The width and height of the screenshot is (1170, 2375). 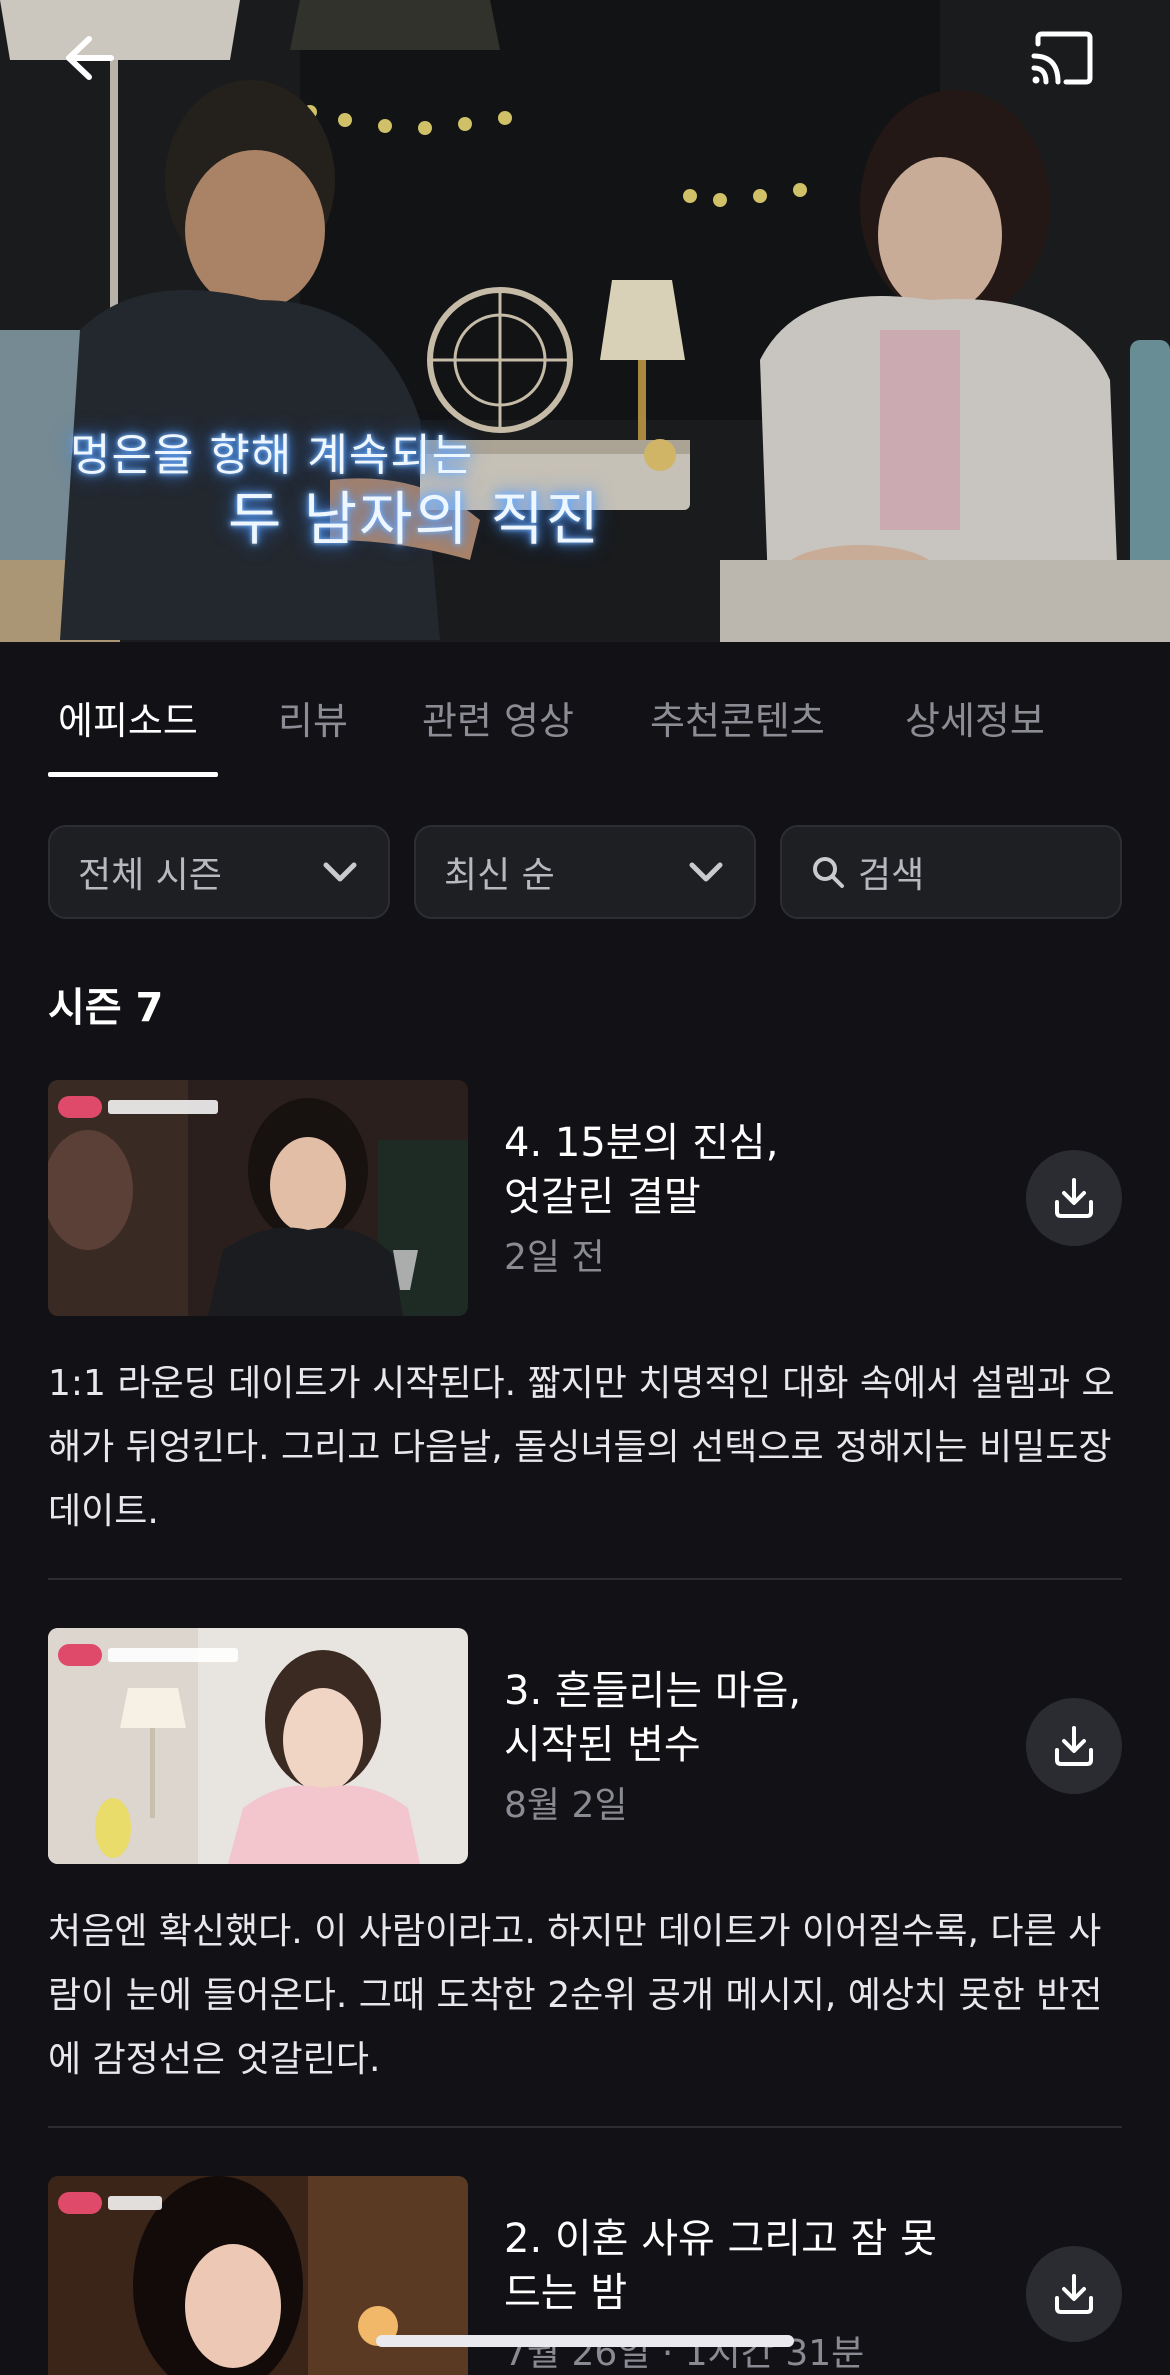 What do you see at coordinates (90, 58) in the screenshot?
I see `chevron-left-icon` at bounding box center [90, 58].